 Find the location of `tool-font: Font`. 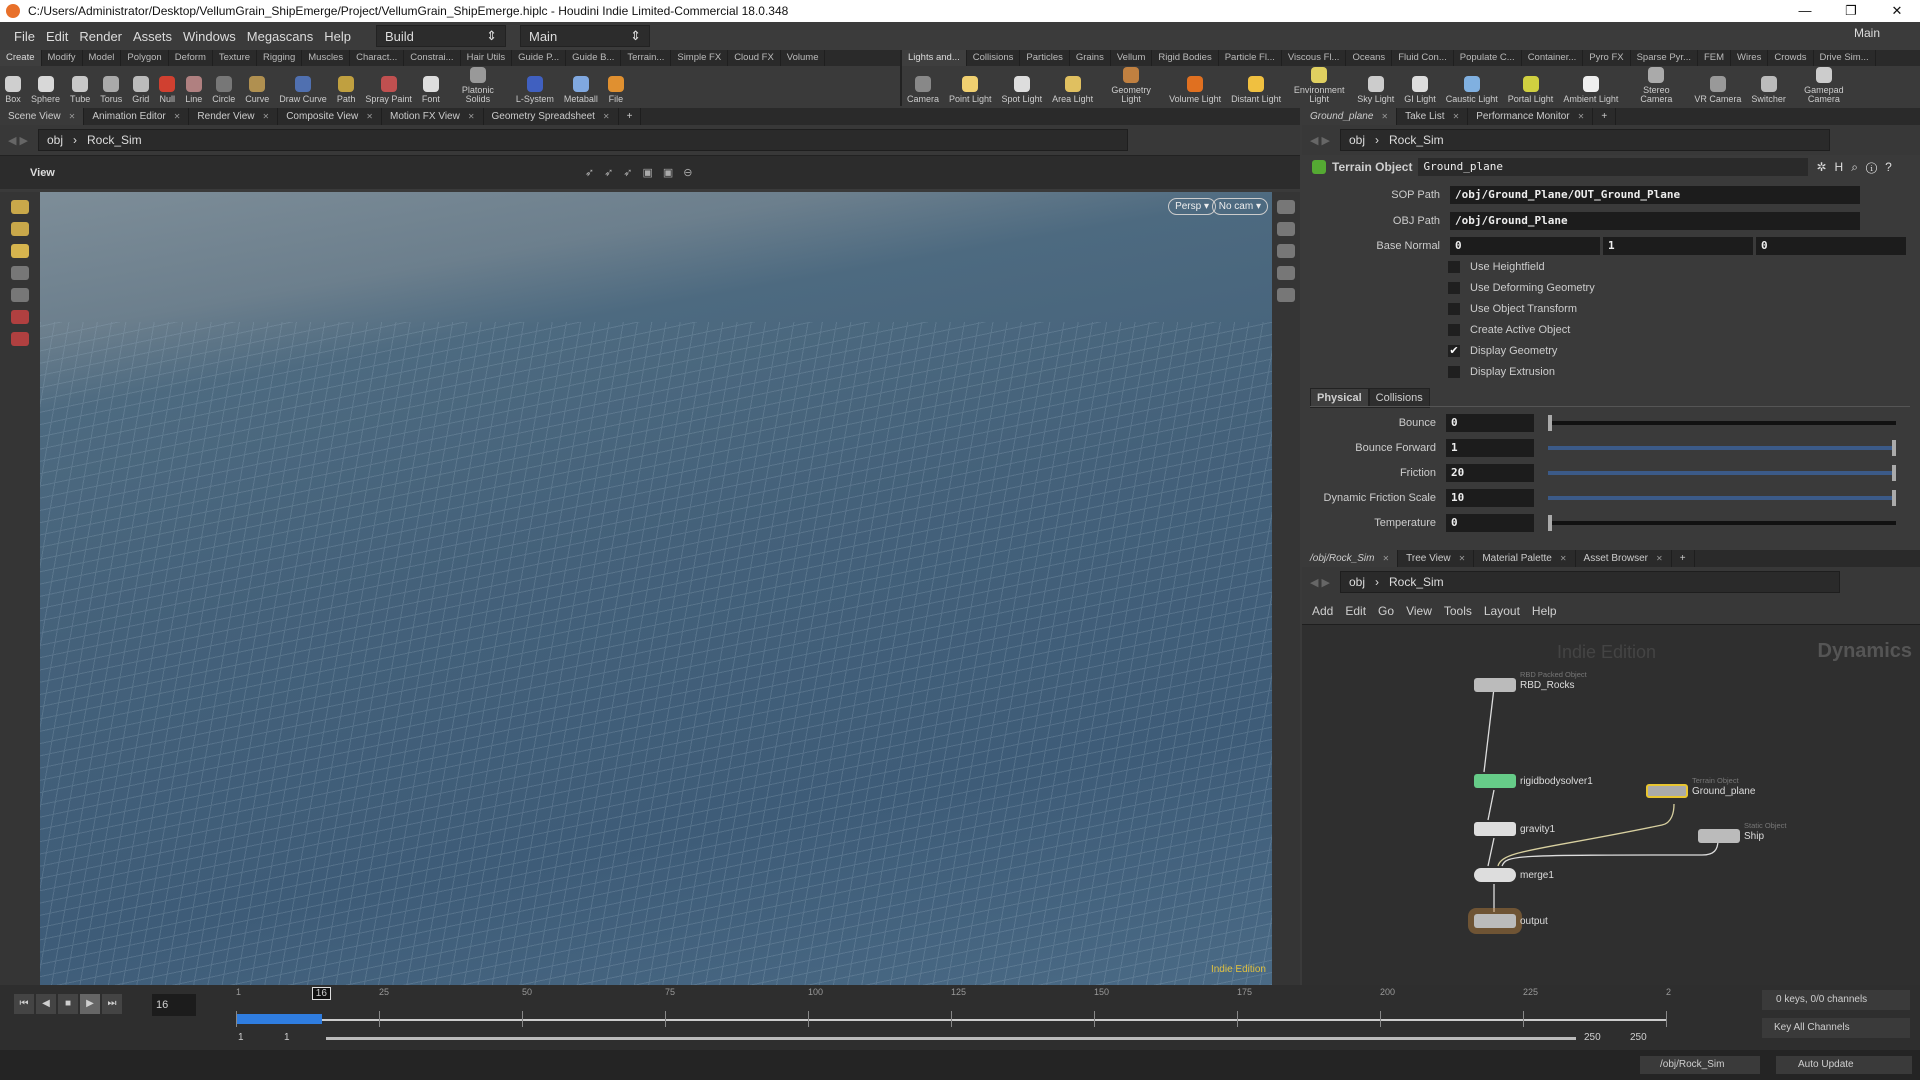

tool-font: Font is located at coordinates (431, 90).